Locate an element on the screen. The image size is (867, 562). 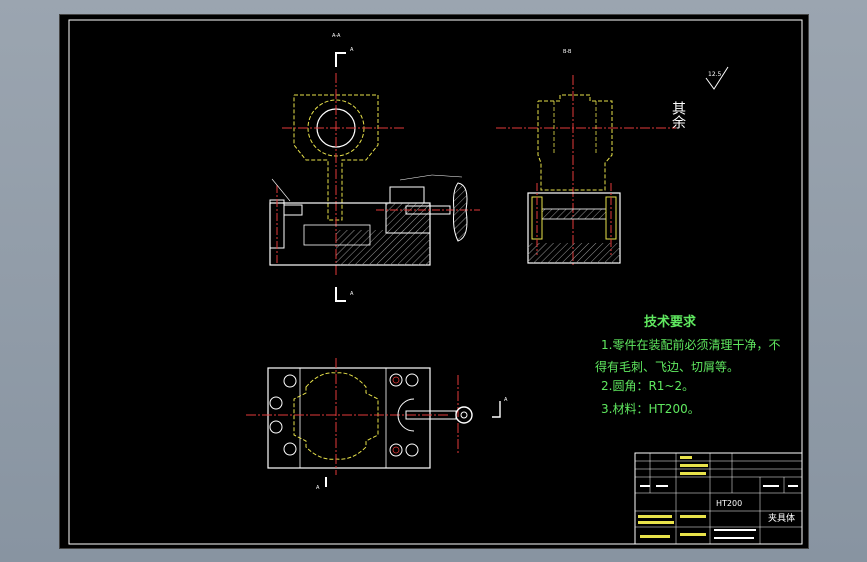
roughness-label: 其余 is located at coordinates (678, 115).